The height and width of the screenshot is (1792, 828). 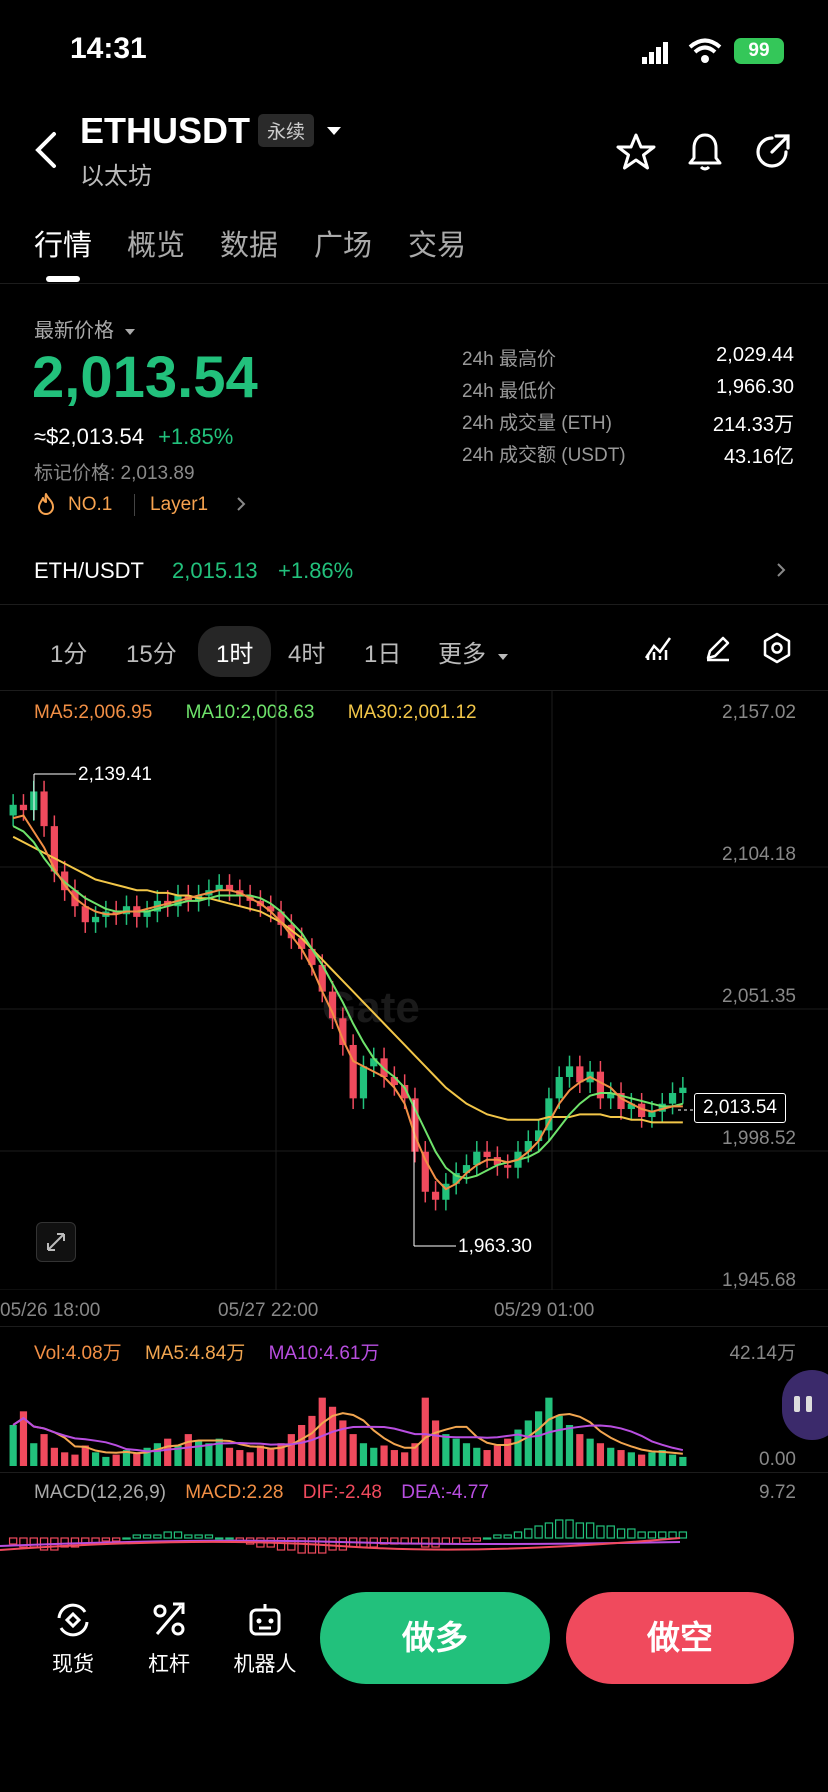 I want to click on vol-value: Vol:4.08万, so click(x=78, y=1353).